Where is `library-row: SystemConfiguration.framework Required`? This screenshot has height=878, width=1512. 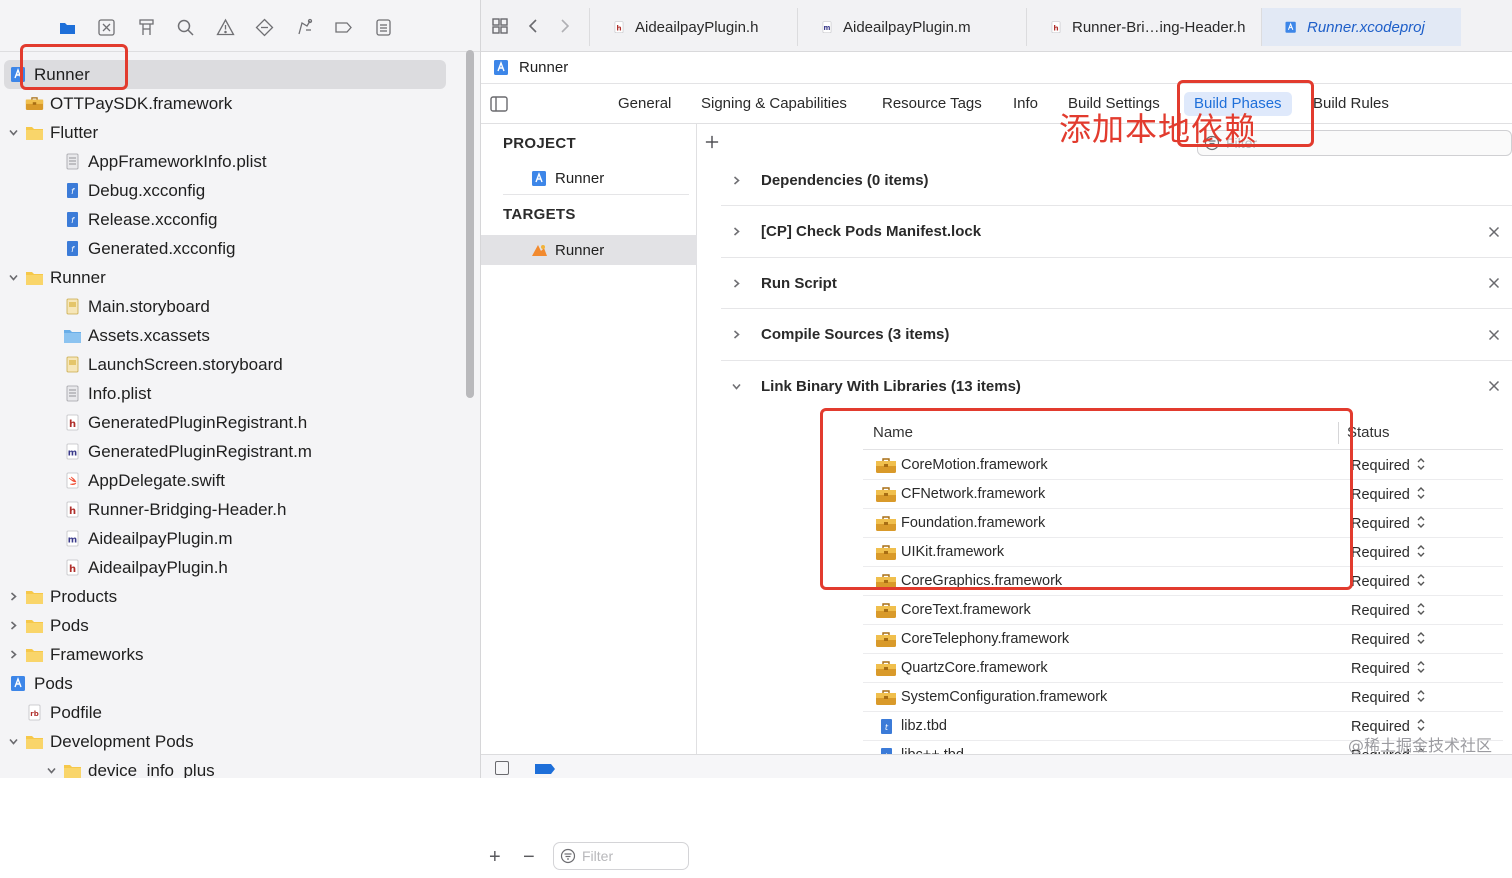
library-row: SystemConfiguration.framework Required is located at coordinates (1183, 697).